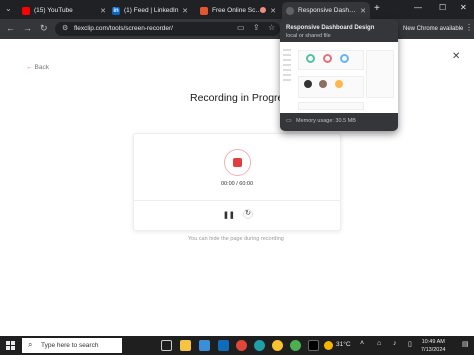 The width and height of the screenshot is (474, 355). Describe the element at coordinates (463, 7) in the screenshot. I see `close-window-icon: ✕` at that location.